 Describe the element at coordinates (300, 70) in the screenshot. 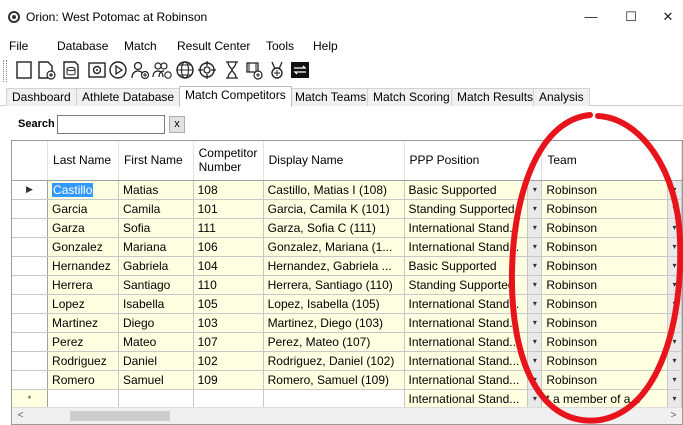

I see `transfer-icon` at that location.